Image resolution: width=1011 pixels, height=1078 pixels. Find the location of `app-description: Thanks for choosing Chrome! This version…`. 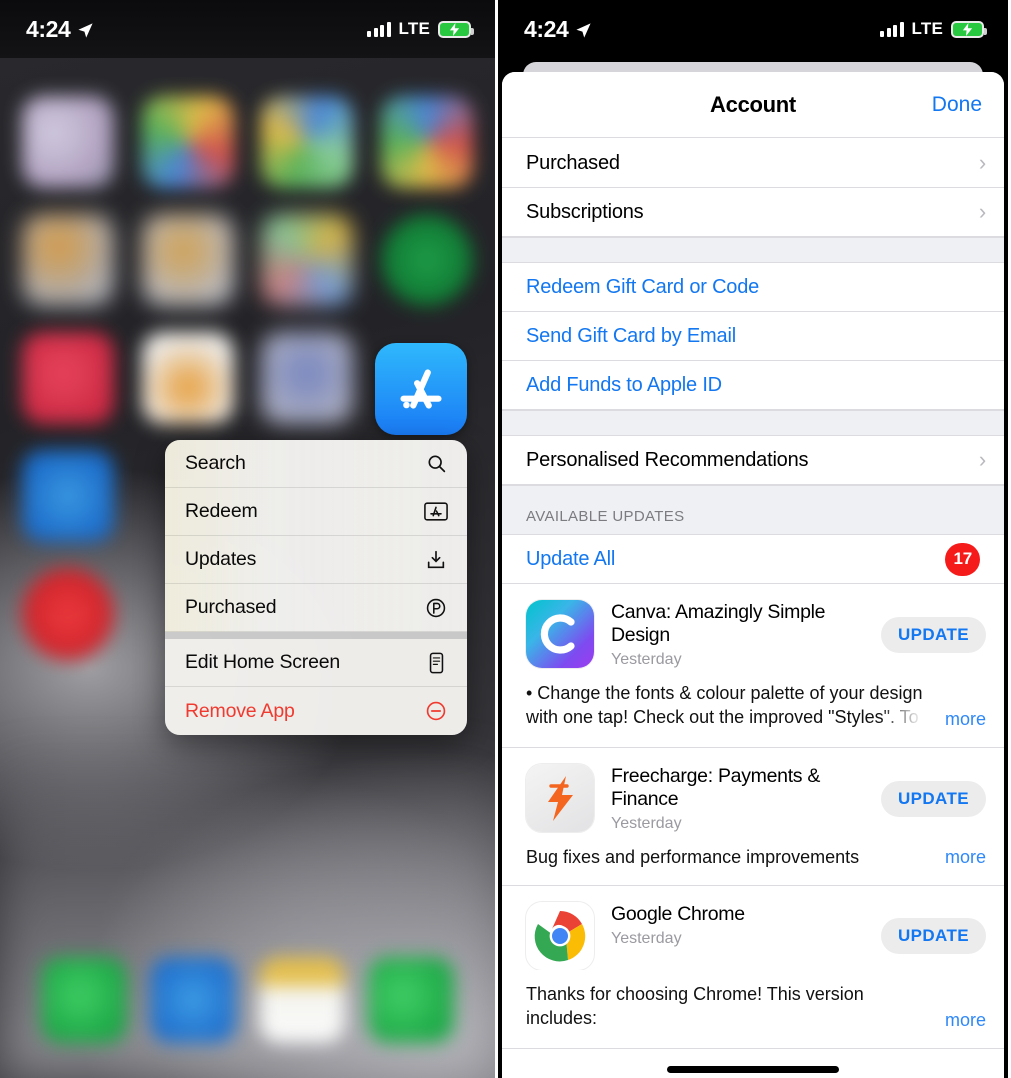

app-description: Thanks for choosing Chrome! This version… is located at coordinates (695, 1008).